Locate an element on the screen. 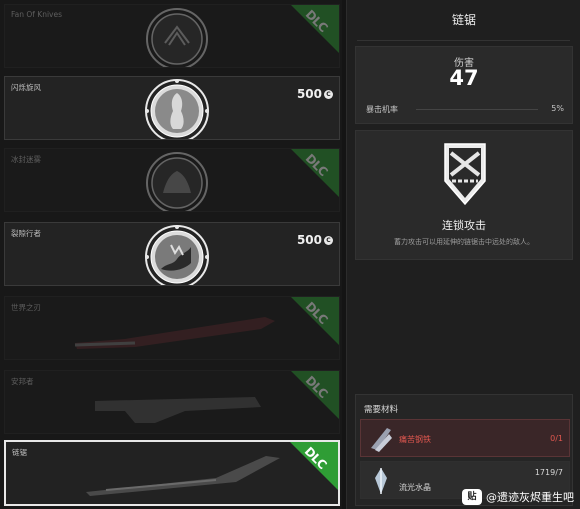 The image size is (580, 509). weapon-item-name: 裂隙行者 is located at coordinates (26, 233).